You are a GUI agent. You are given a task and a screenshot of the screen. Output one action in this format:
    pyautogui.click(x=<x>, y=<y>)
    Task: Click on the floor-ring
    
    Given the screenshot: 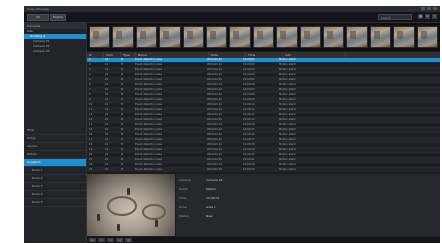 What is the action you would take?
    pyautogui.click(x=122, y=206)
    